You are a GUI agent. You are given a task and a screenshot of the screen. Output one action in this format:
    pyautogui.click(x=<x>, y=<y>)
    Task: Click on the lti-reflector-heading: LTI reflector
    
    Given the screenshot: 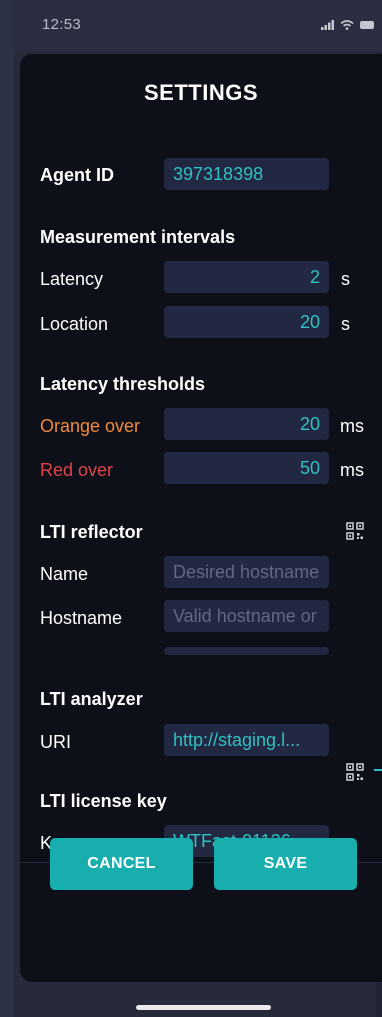 What is the action you would take?
    pyautogui.click(x=91, y=532)
    